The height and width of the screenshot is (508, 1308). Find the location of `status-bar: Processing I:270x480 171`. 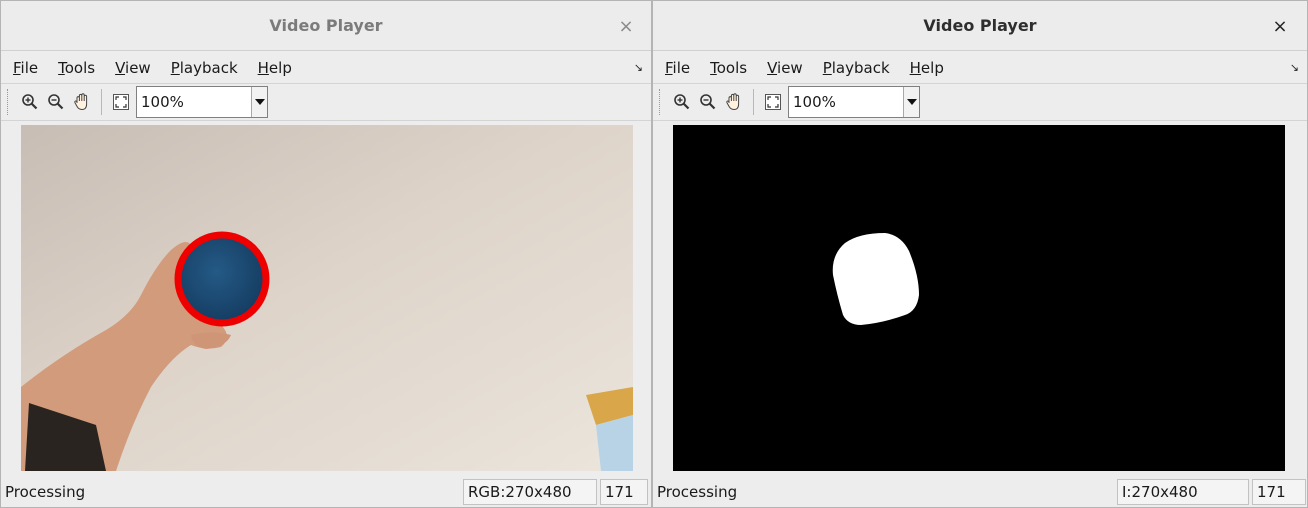

status-bar: Processing I:270x480 171 is located at coordinates (980, 491).